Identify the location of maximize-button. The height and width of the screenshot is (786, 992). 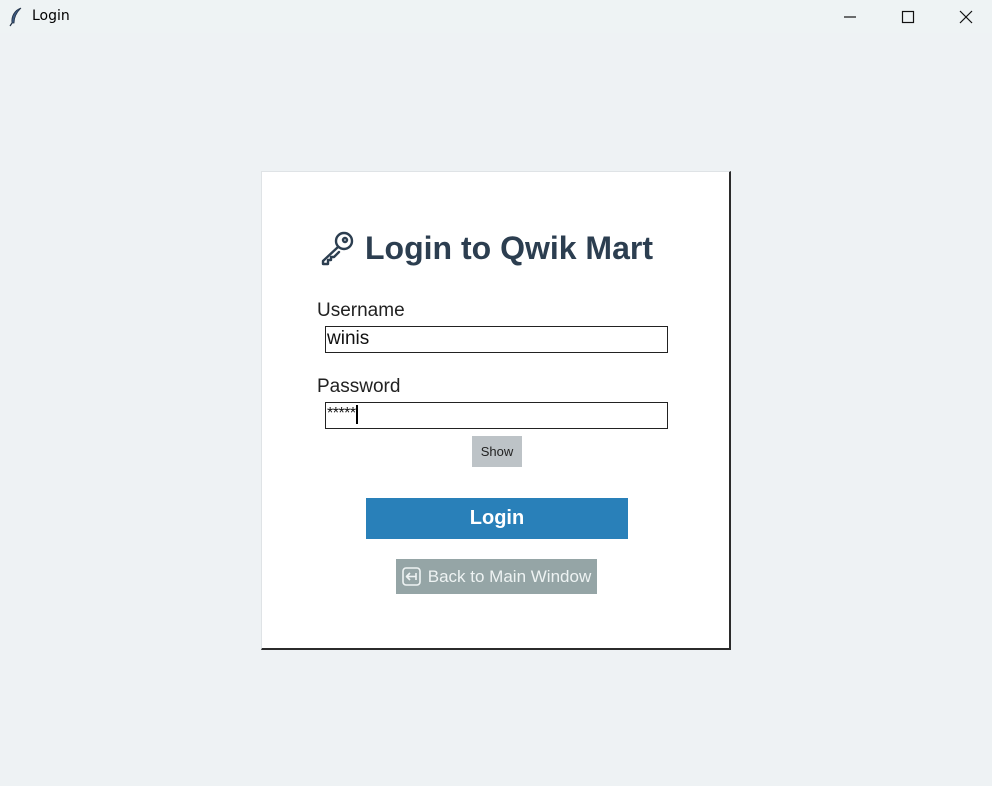
(908, 16).